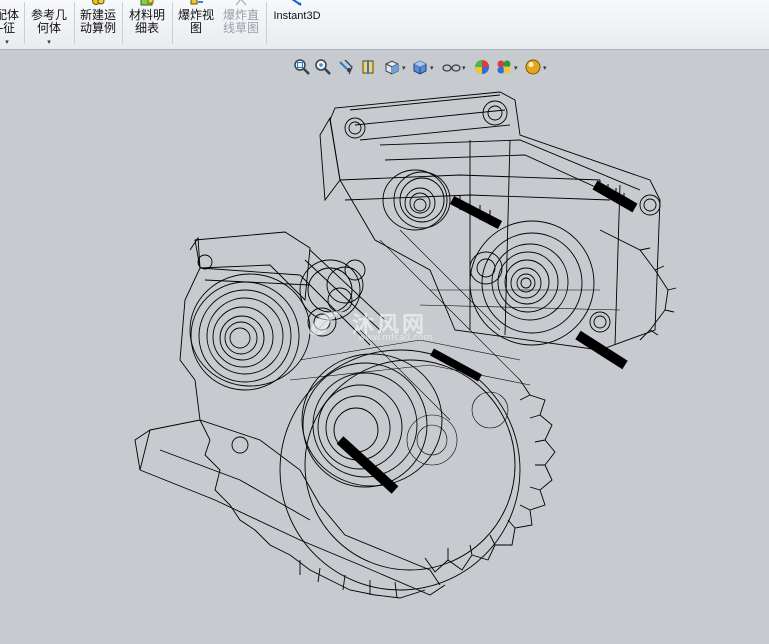 This screenshot has height=644, width=769. I want to click on section-view-icon, so click(369, 67).